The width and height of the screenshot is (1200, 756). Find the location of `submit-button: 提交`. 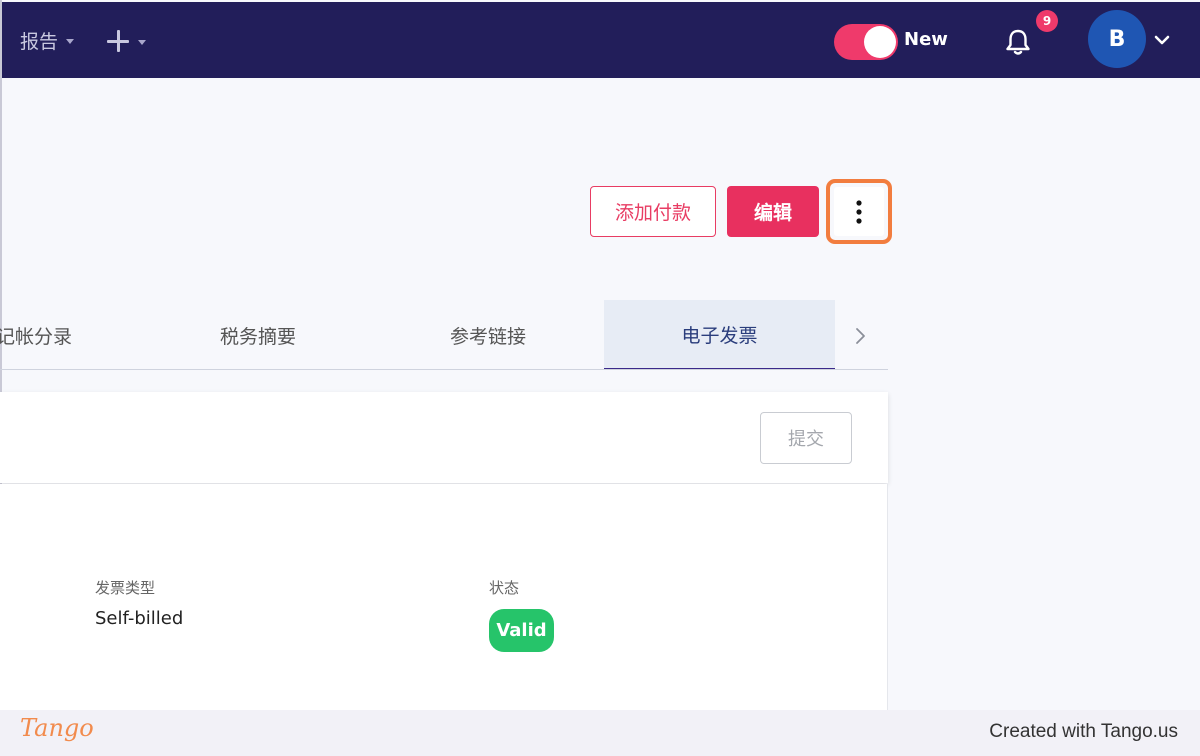

submit-button: 提交 is located at coordinates (806, 438).